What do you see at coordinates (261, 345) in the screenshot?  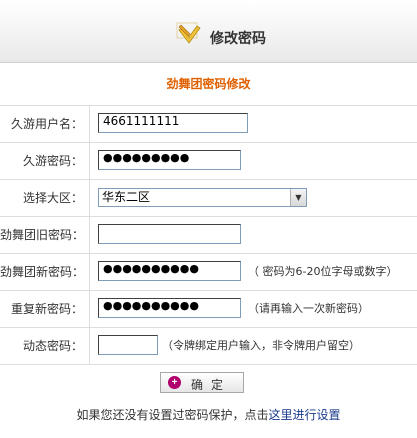 I see `dynamic-password-hint: （令牌绑定用户输入，非令牌用户留空）` at bounding box center [261, 345].